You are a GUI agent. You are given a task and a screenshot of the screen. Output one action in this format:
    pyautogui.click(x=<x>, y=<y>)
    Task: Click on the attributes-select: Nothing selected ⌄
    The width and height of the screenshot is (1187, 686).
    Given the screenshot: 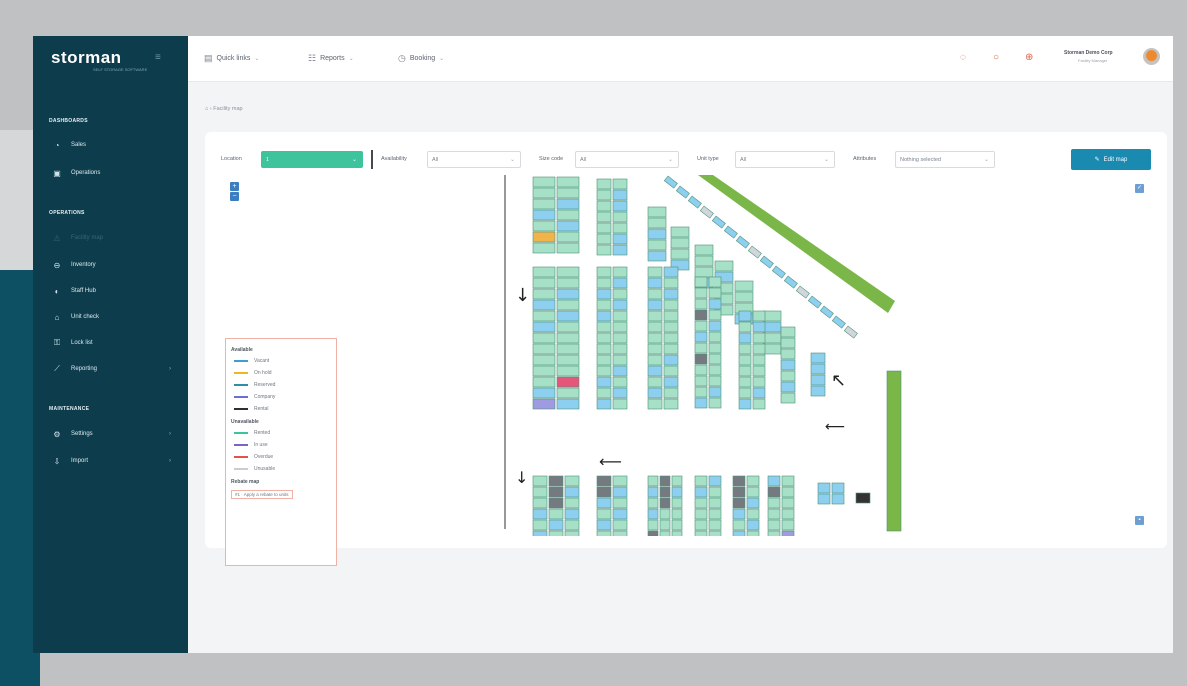 What is the action you would take?
    pyautogui.click(x=945, y=159)
    